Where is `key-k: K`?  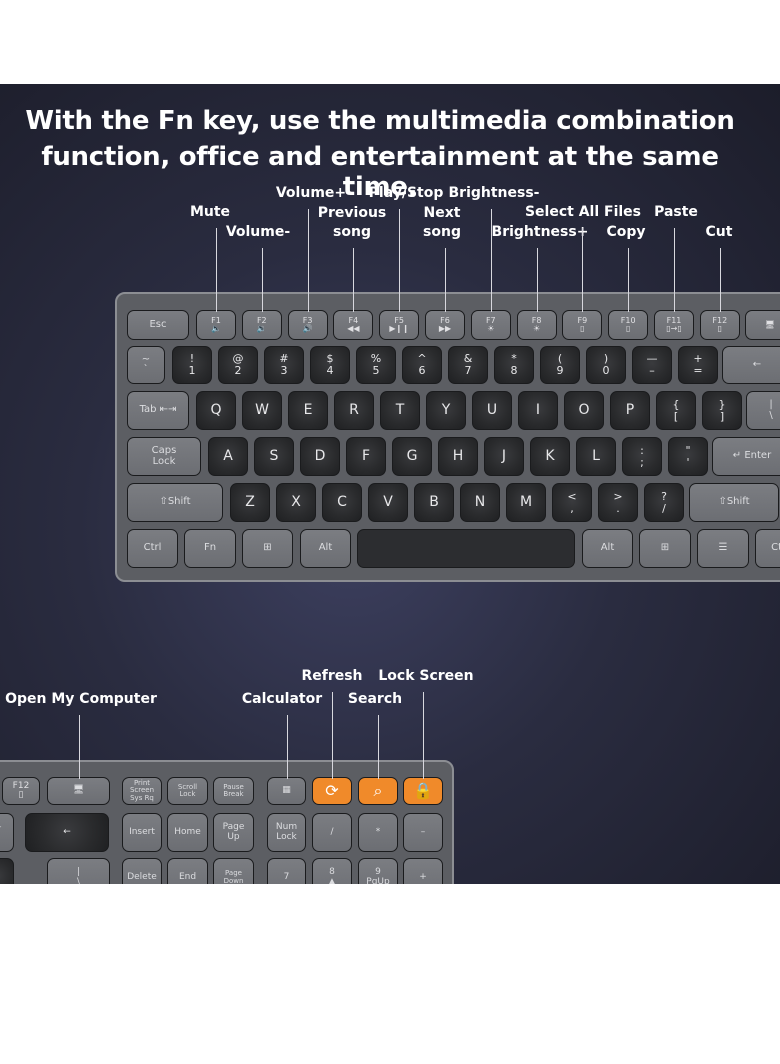
key-k: K is located at coordinates (550, 456).